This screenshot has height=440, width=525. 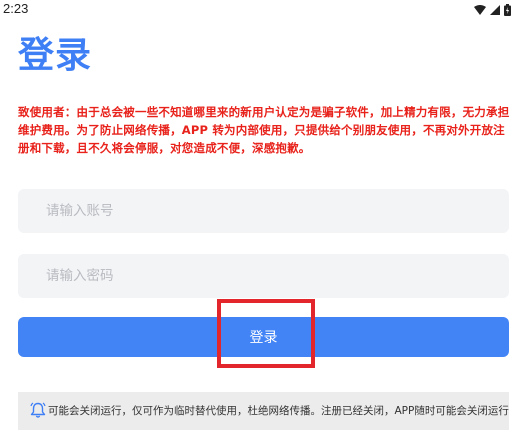 I want to click on password-input, so click(x=263, y=276).